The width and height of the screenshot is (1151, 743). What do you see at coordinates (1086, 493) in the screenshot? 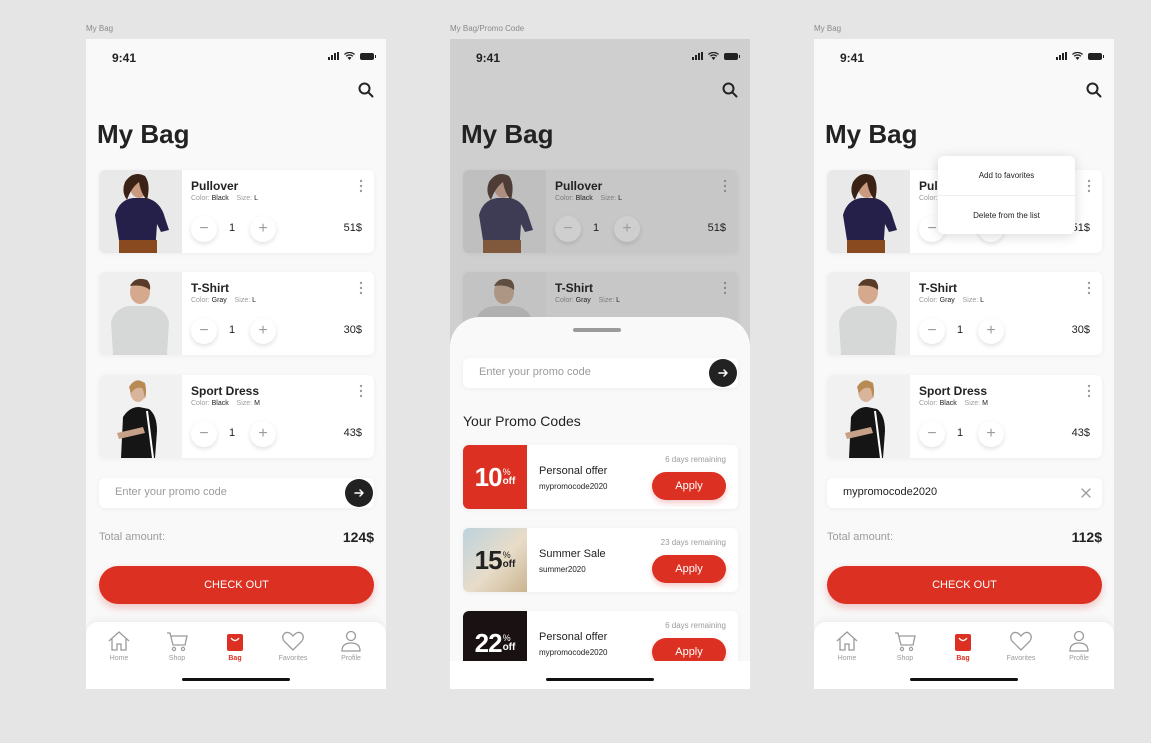
I see `clear-icon` at bounding box center [1086, 493].